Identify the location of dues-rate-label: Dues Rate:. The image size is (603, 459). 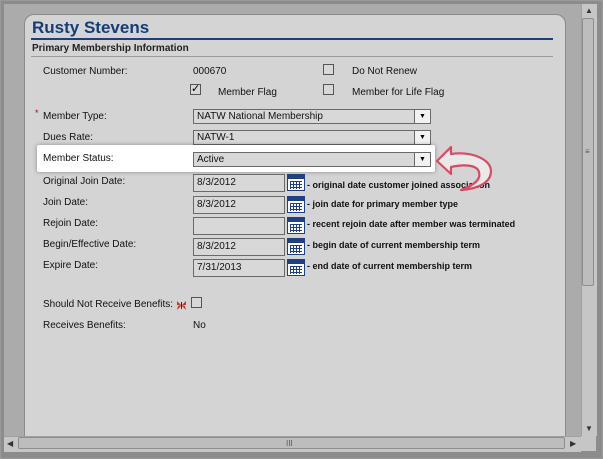
(68, 137).